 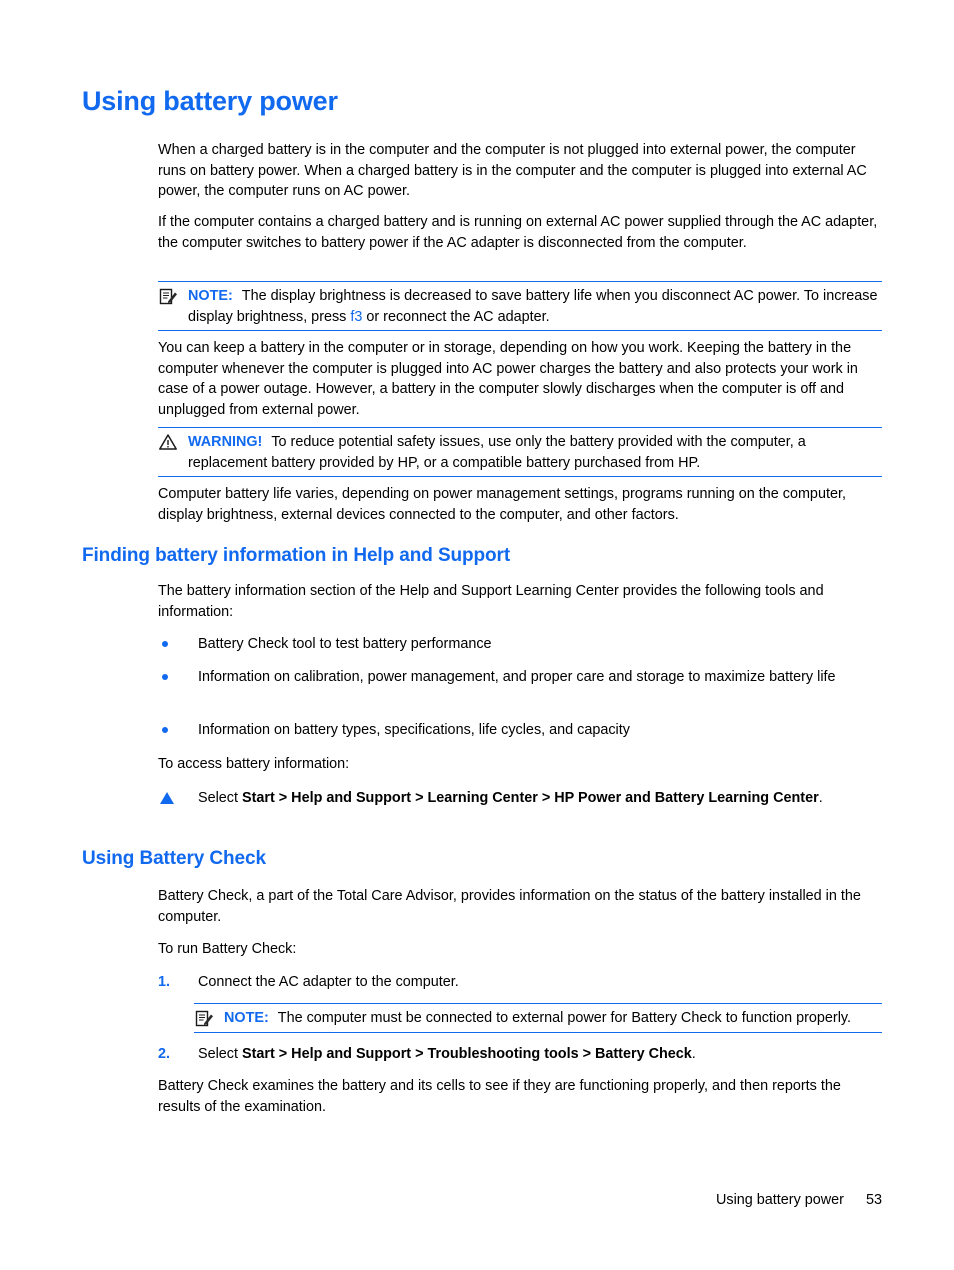 What do you see at coordinates (167, 798) in the screenshot?
I see `triangle-bullet-icon` at bounding box center [167, 798].